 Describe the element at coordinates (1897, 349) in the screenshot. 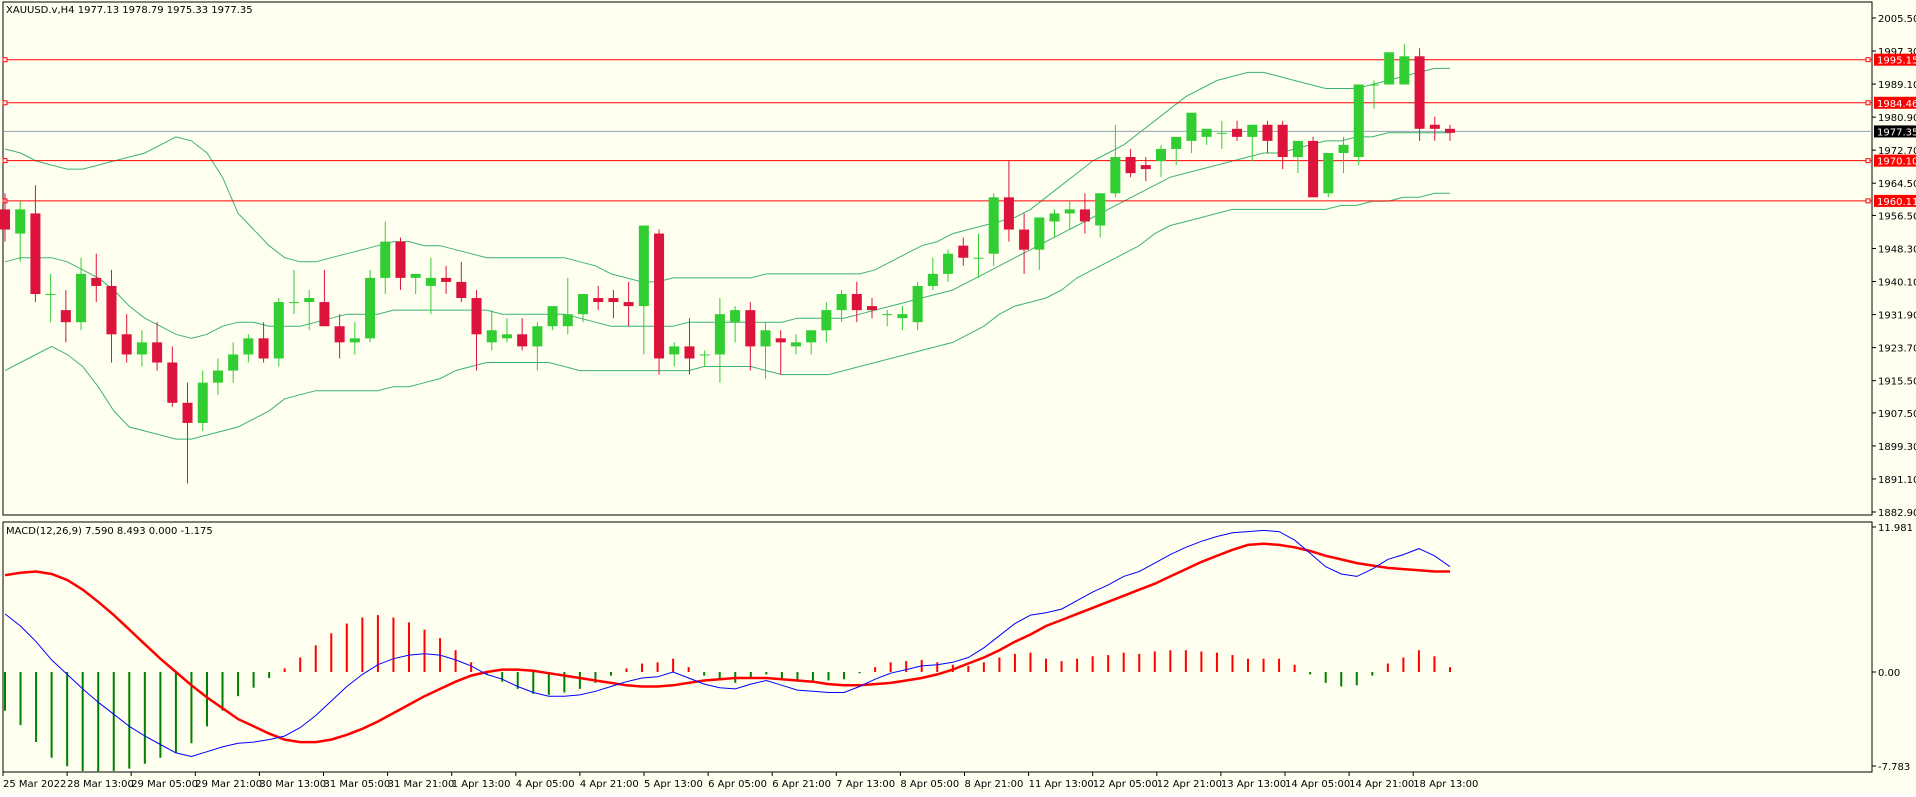

I see `y-tick-label: 1923.70` at that location.